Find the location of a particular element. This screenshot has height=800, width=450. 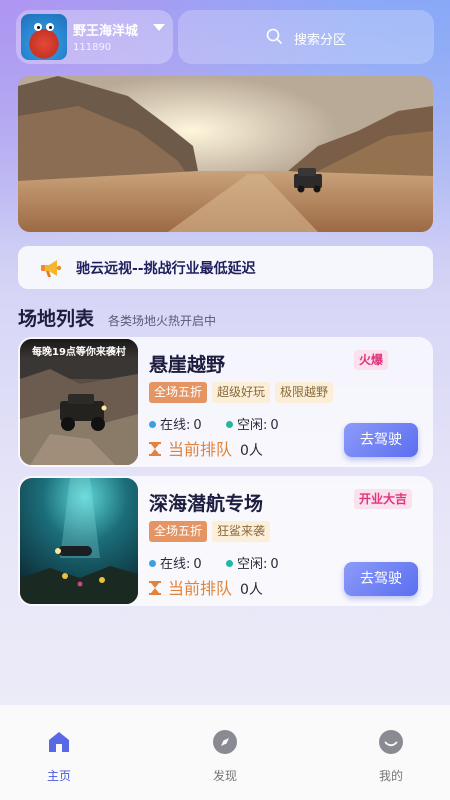

feature-tag: 超级好玩 is located at coordinates (241, 392).